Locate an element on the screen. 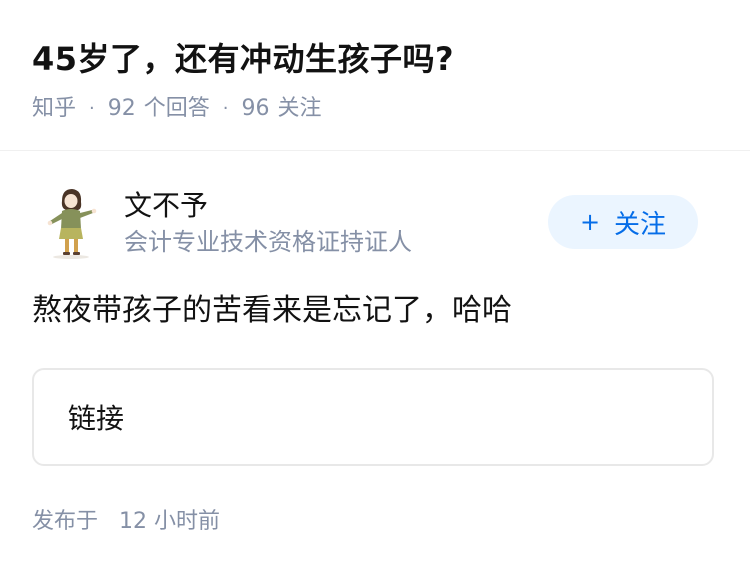  author-info: 文不予 会计专业技术资格证持证人 is located at coordinates (336, 222).